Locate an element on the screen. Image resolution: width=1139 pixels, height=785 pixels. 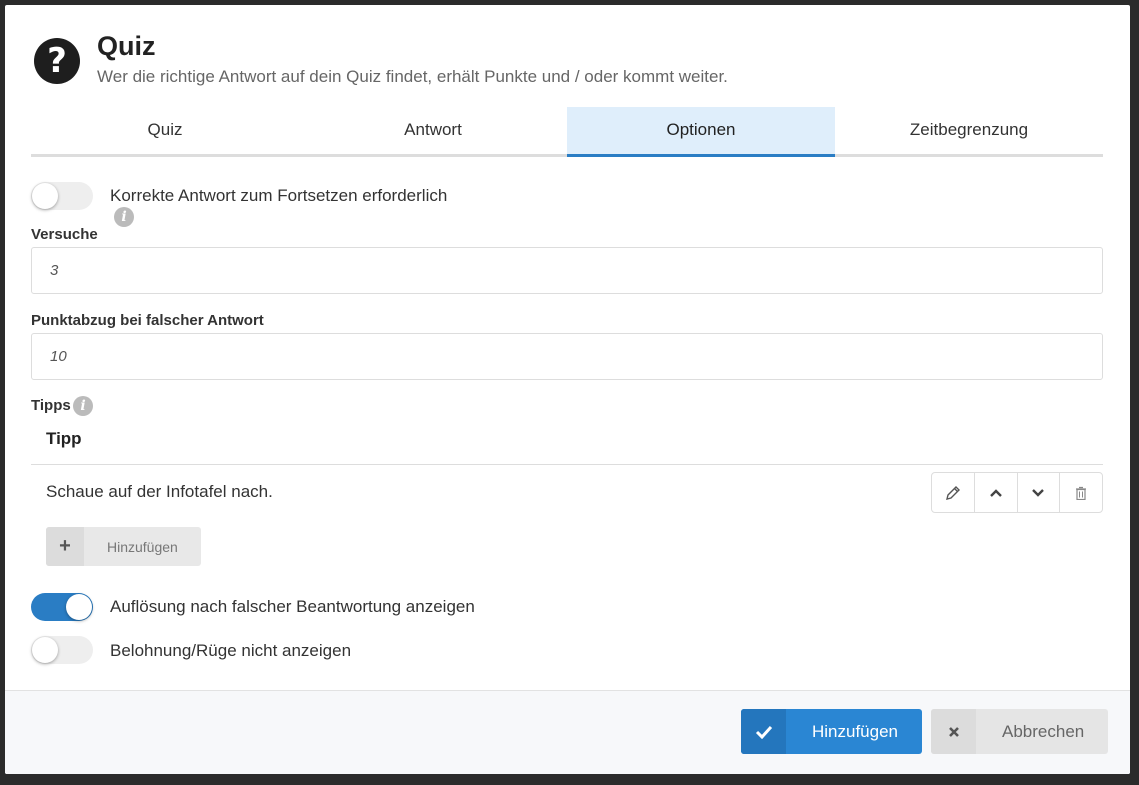
cancel-button: Abbrechen is located at coordinates (1019, 731).